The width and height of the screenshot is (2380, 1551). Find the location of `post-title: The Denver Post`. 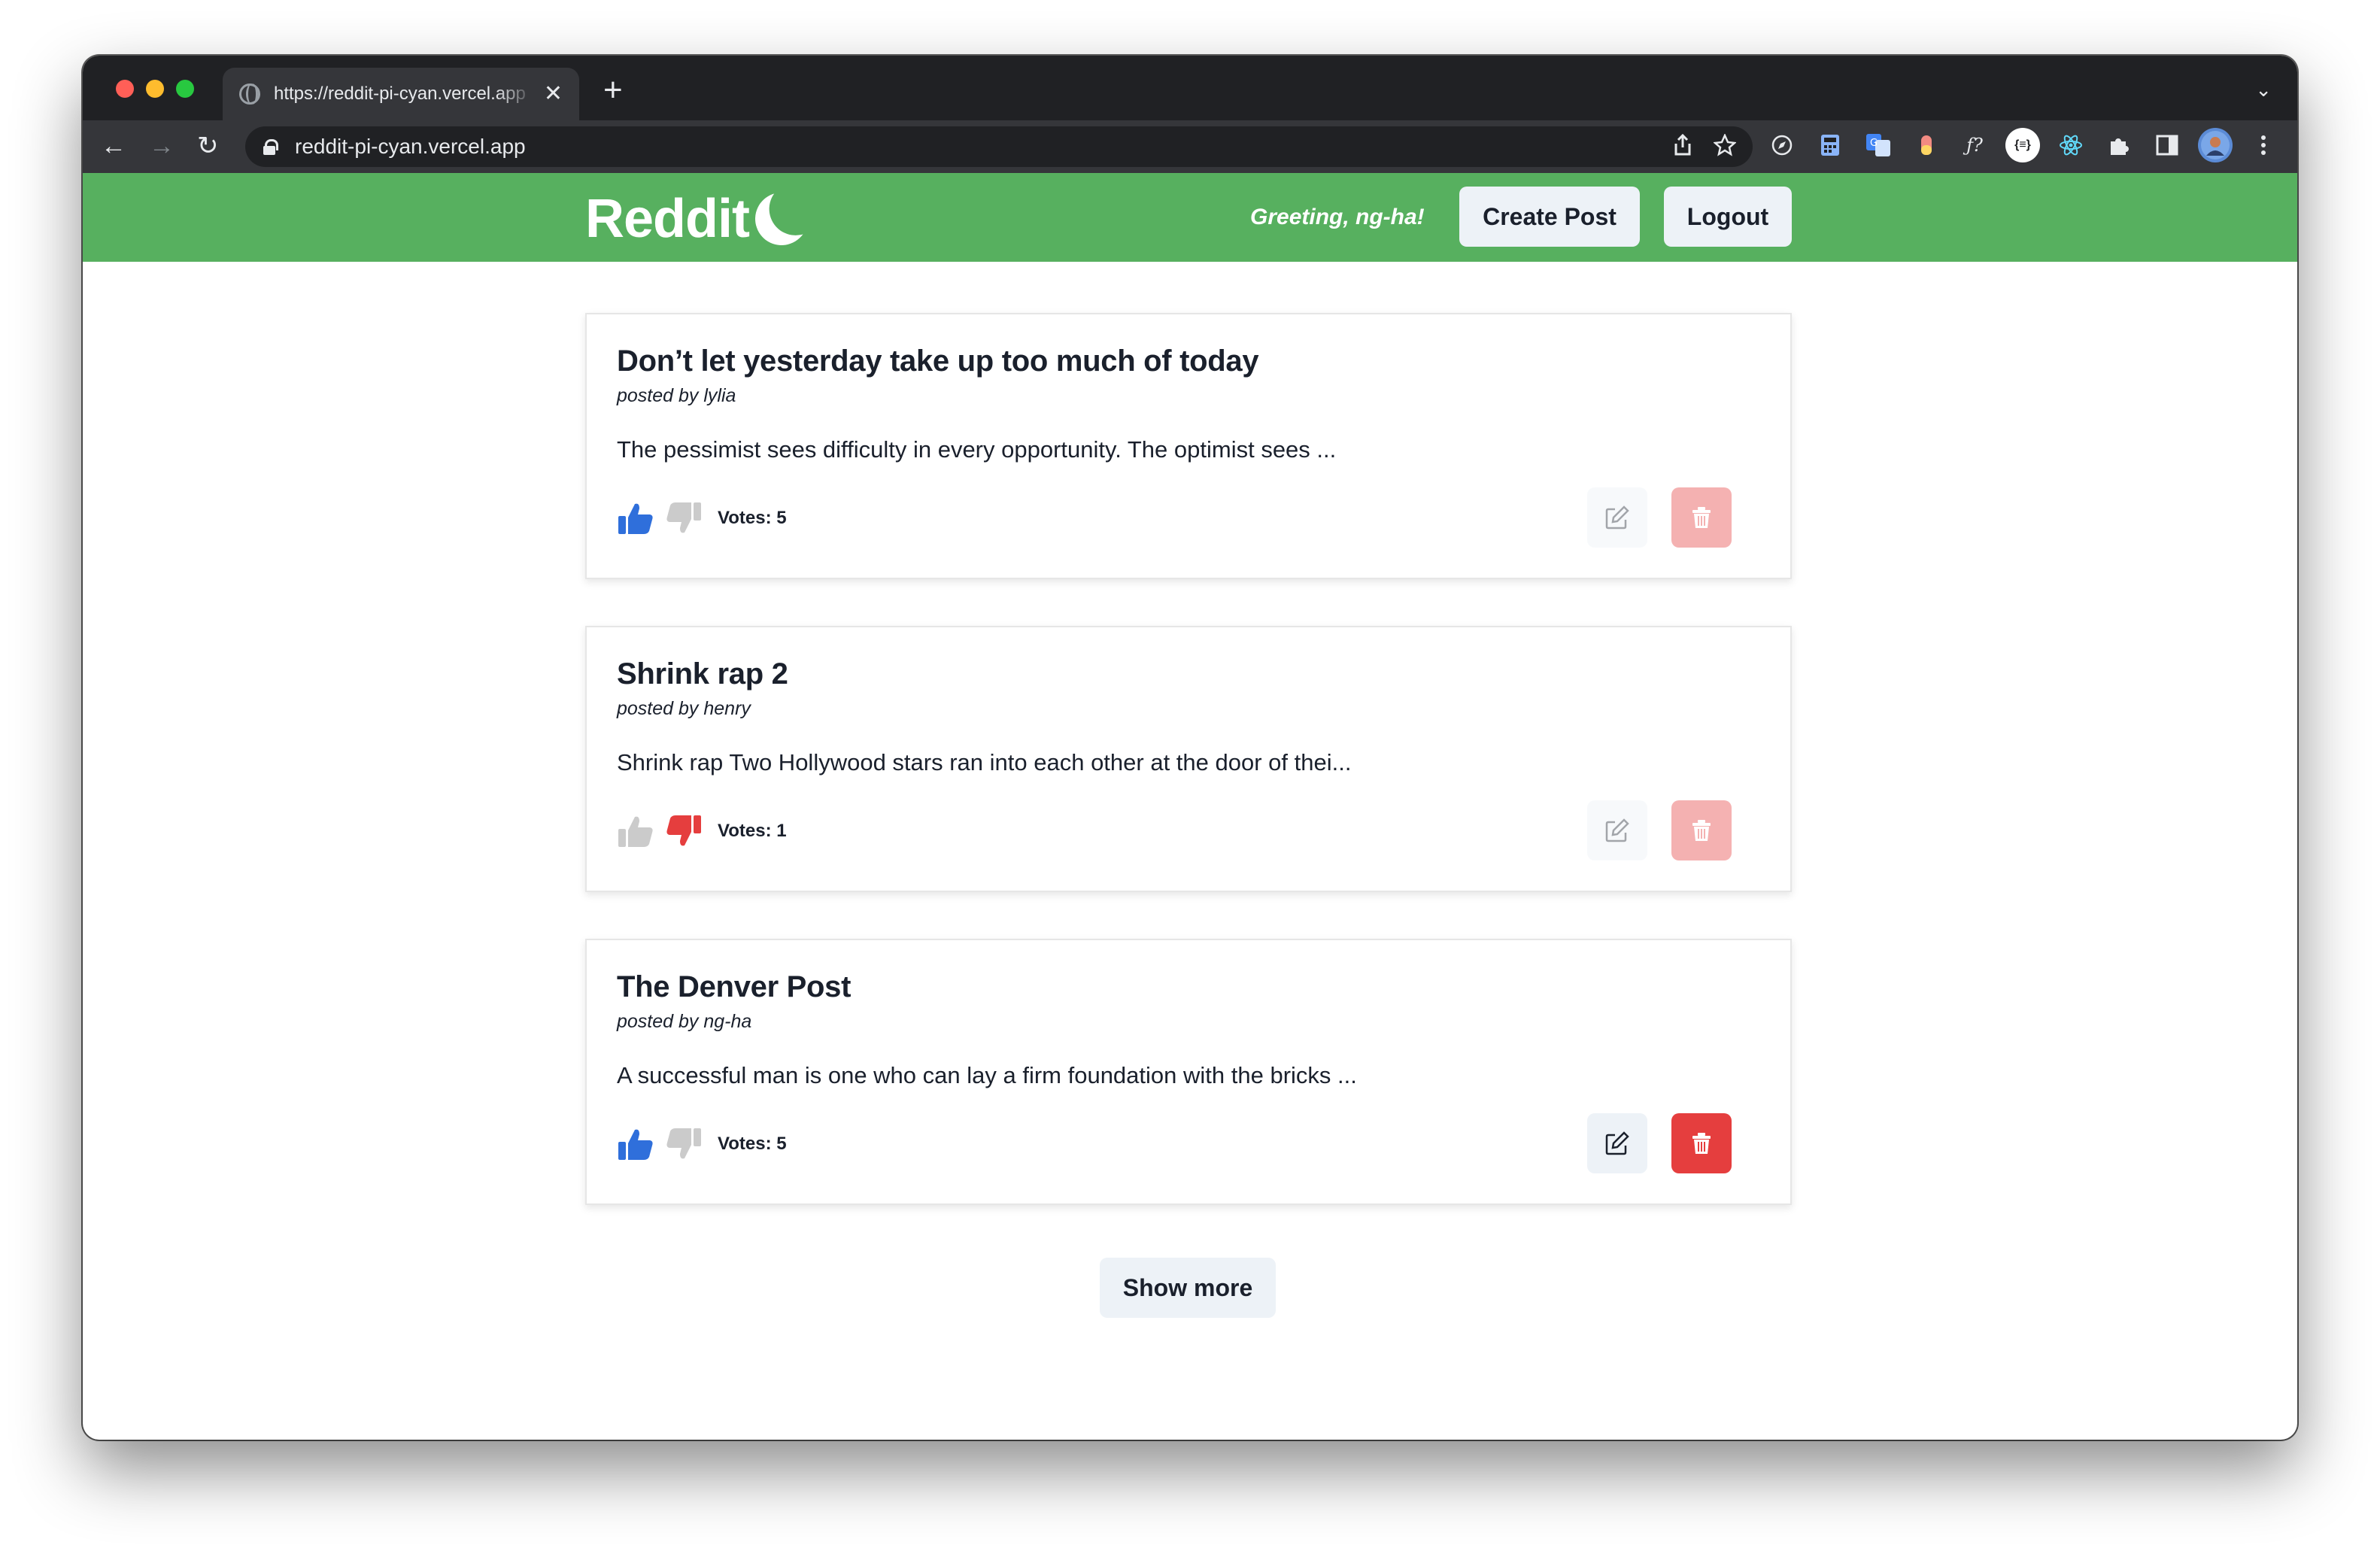

post-title: The Denver Post is located at coordinates (734, 987).